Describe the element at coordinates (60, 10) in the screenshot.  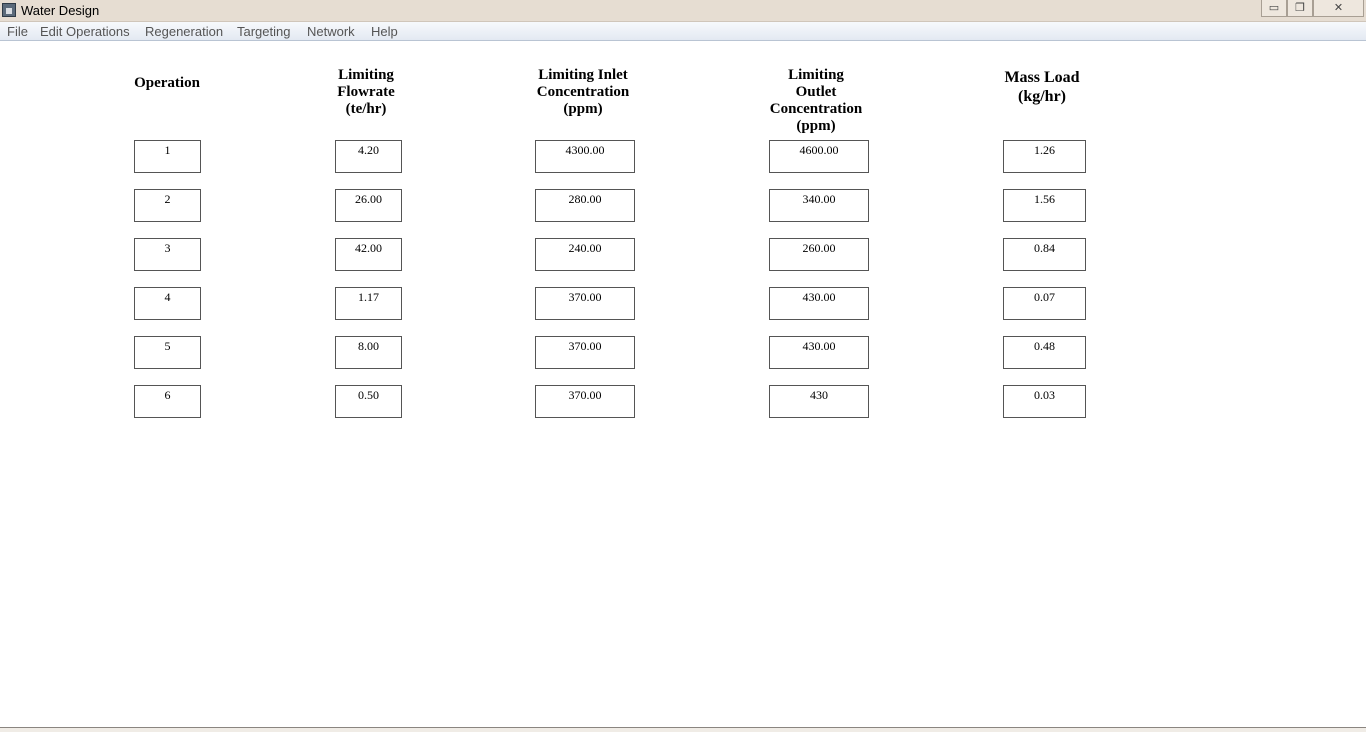
I see `window-title: Water Design` at that location.